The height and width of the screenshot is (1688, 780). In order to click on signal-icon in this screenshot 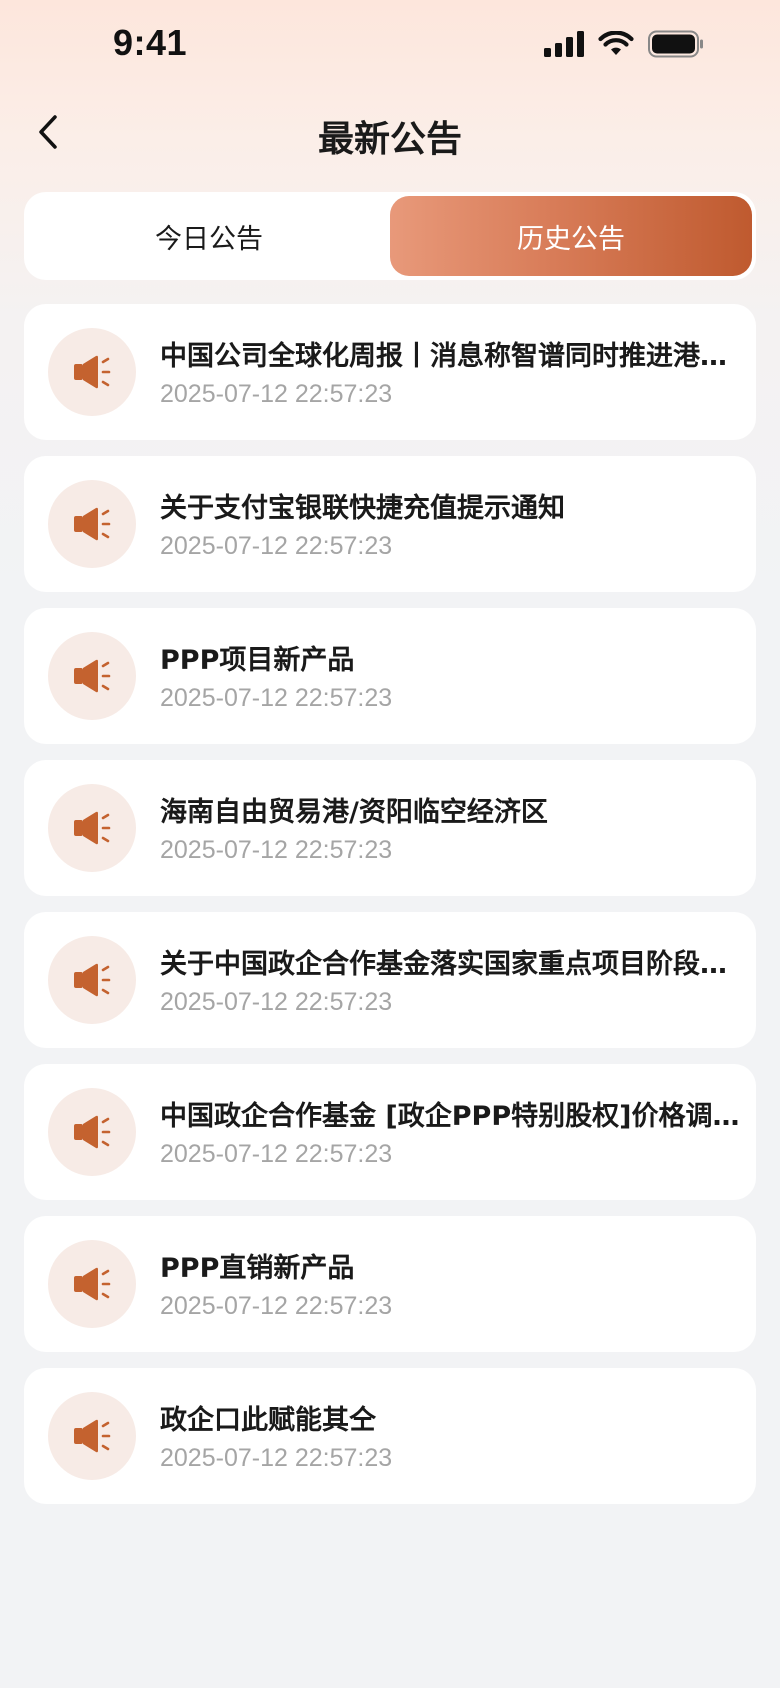, I will do `click(564, 44)`.